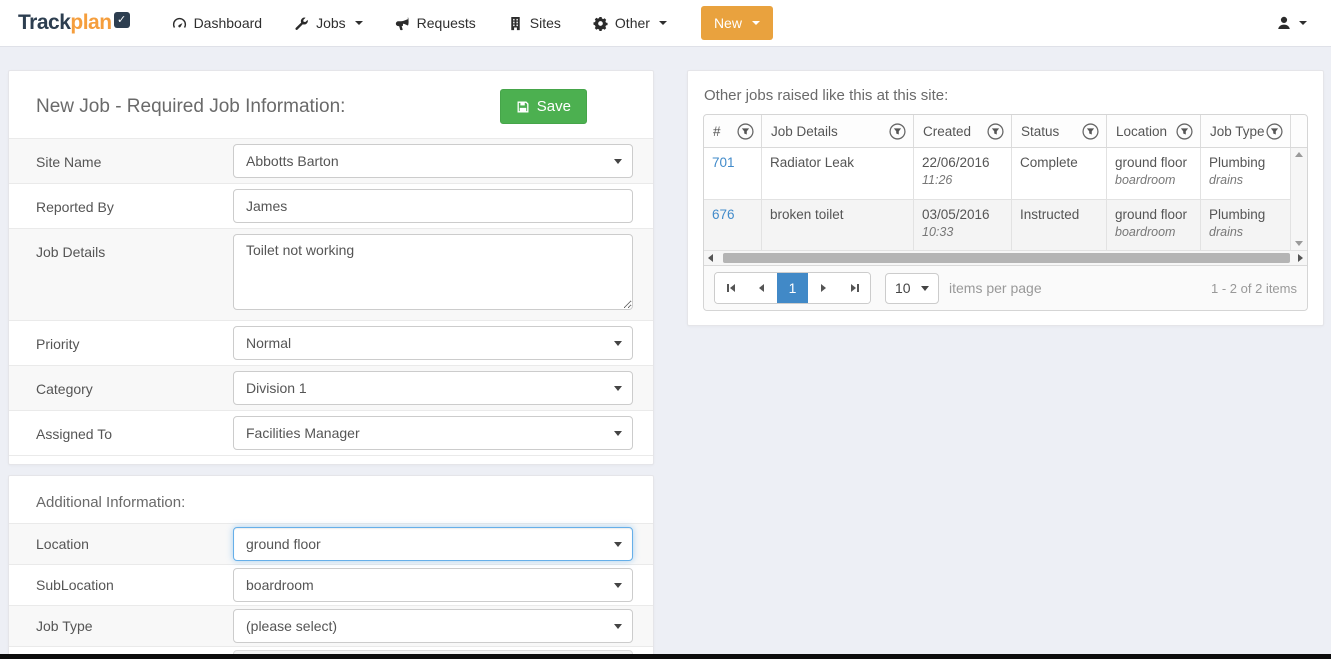  Describe the element at coordinates (74, 434) in the screenshot. I see `assigned-to-label: Assigned To` at that location.